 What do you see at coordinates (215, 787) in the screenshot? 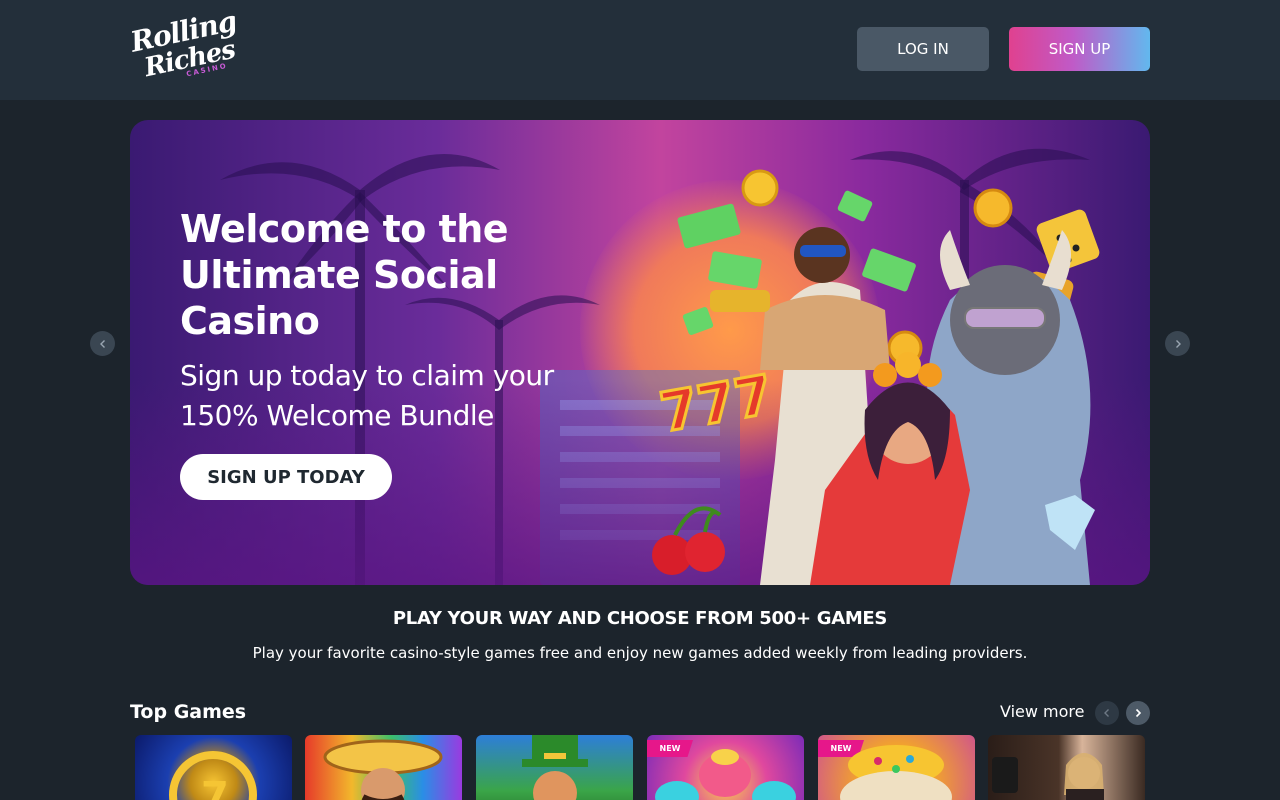
I see `svg-text: 7` at bounding box center [215, 787].